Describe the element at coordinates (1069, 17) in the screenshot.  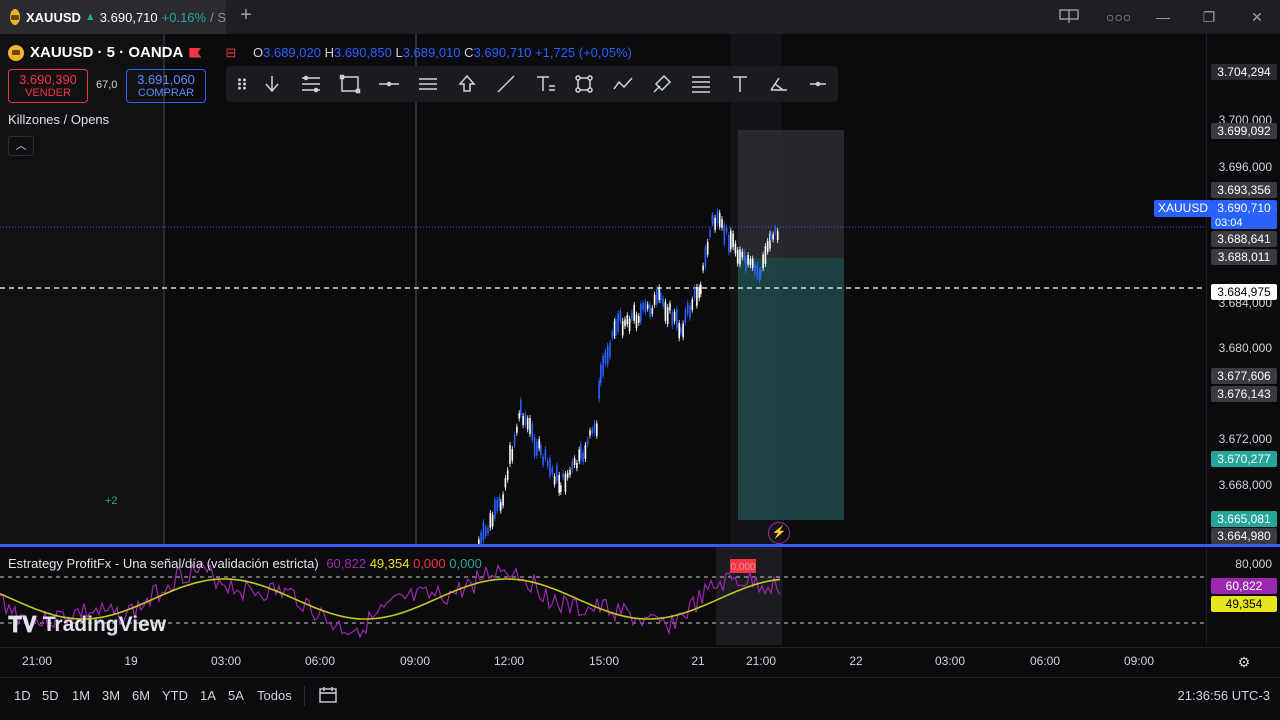
I see `layout-icon` at that location.